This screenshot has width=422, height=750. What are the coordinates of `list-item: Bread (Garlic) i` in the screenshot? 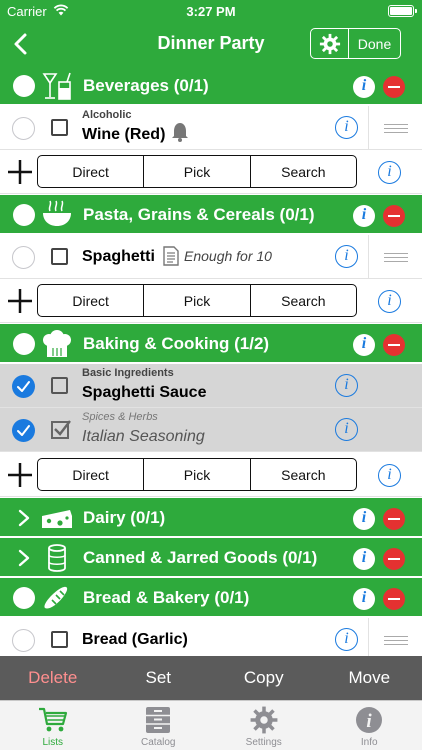 It's located at (211, 637).